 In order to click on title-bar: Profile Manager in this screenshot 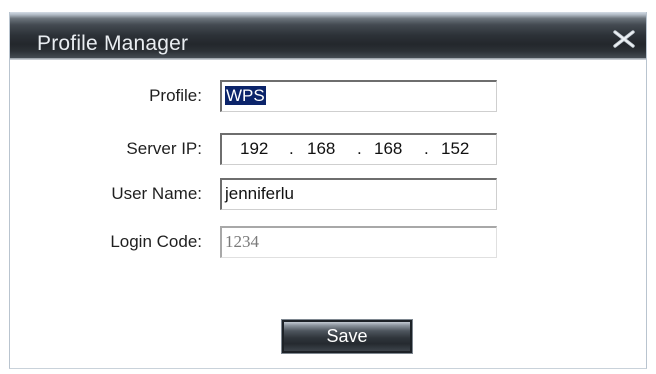, I will do `click(328, 36)`.